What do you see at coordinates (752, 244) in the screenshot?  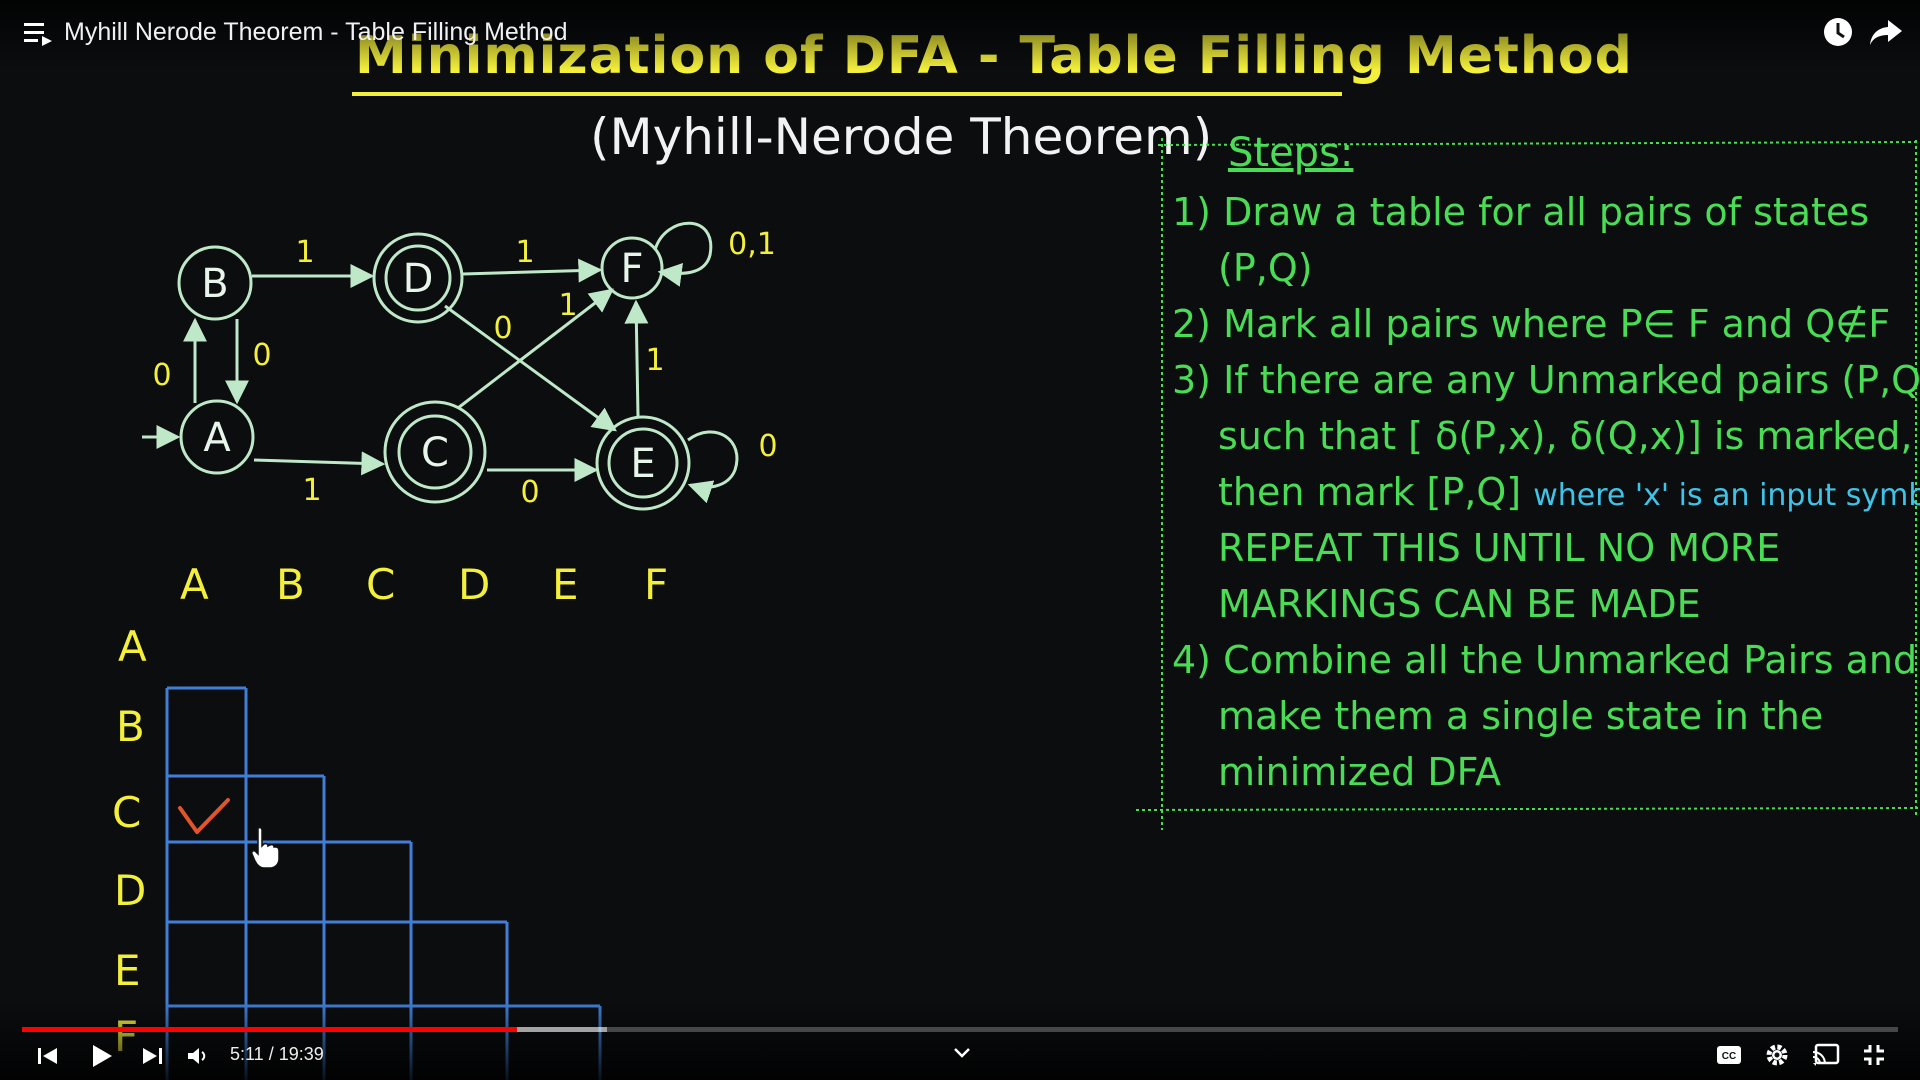 I see `label-f-loop: 0,1` at bounding box center [752, 244].